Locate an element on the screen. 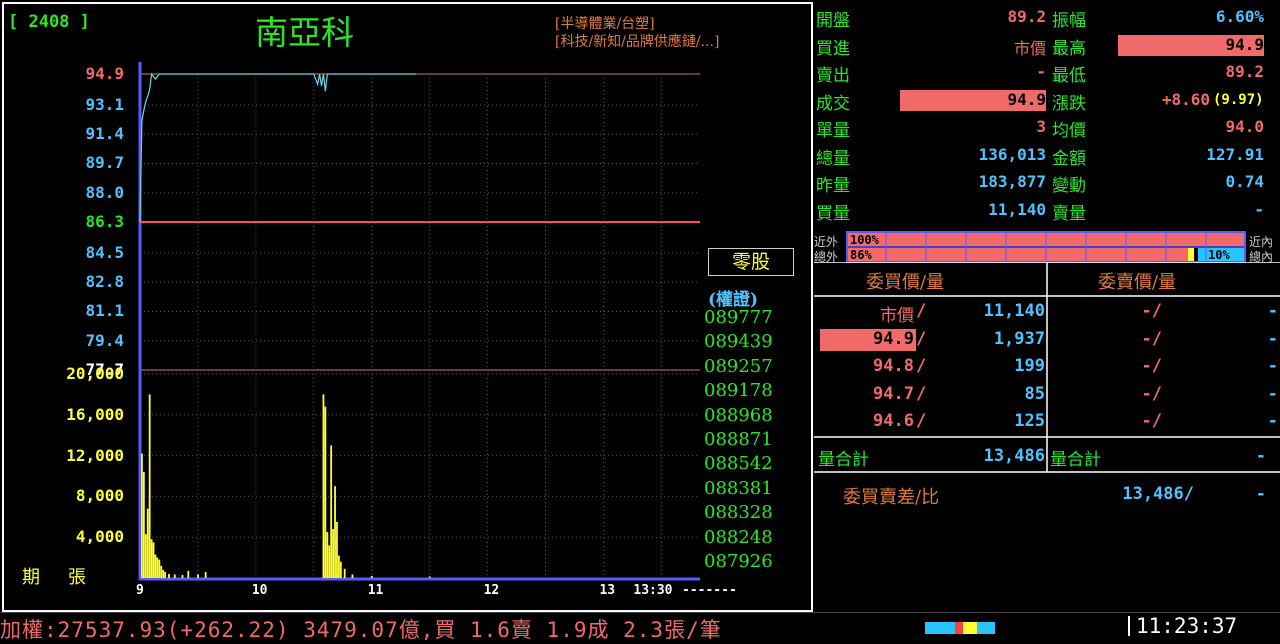 The image size is (1280, 644). quote-value-left: 89.2 is located at coordinates (1026, 16).